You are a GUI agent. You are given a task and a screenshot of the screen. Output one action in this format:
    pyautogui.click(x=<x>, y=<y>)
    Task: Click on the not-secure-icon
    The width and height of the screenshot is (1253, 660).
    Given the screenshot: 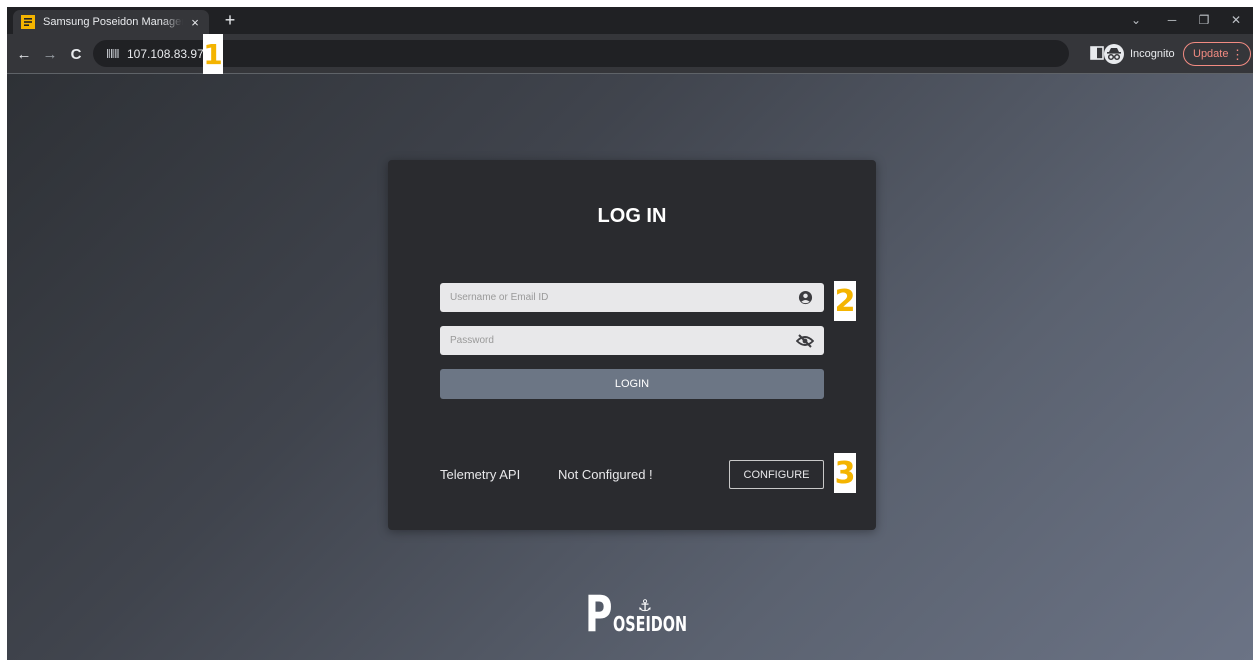 What is the action you would take?
    pyautogui.click(x=113, y=54)
    